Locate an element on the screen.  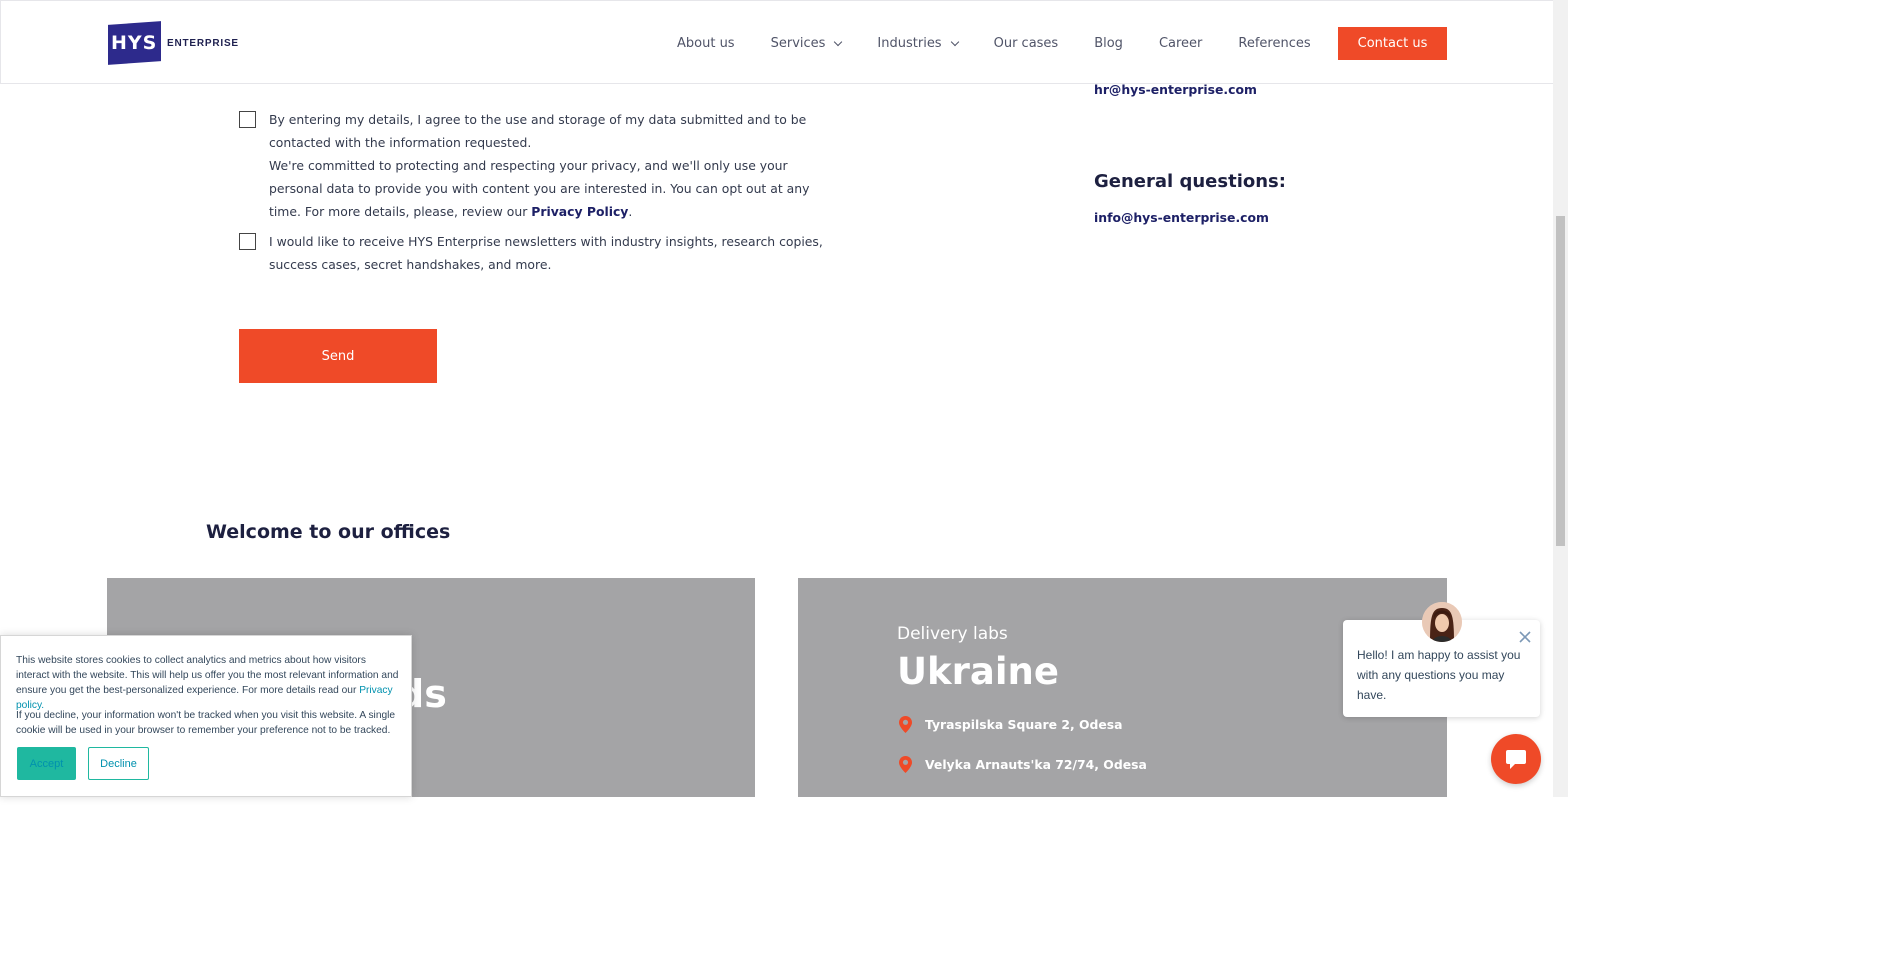
consent-checkbox is located at coordinates (247, 119).